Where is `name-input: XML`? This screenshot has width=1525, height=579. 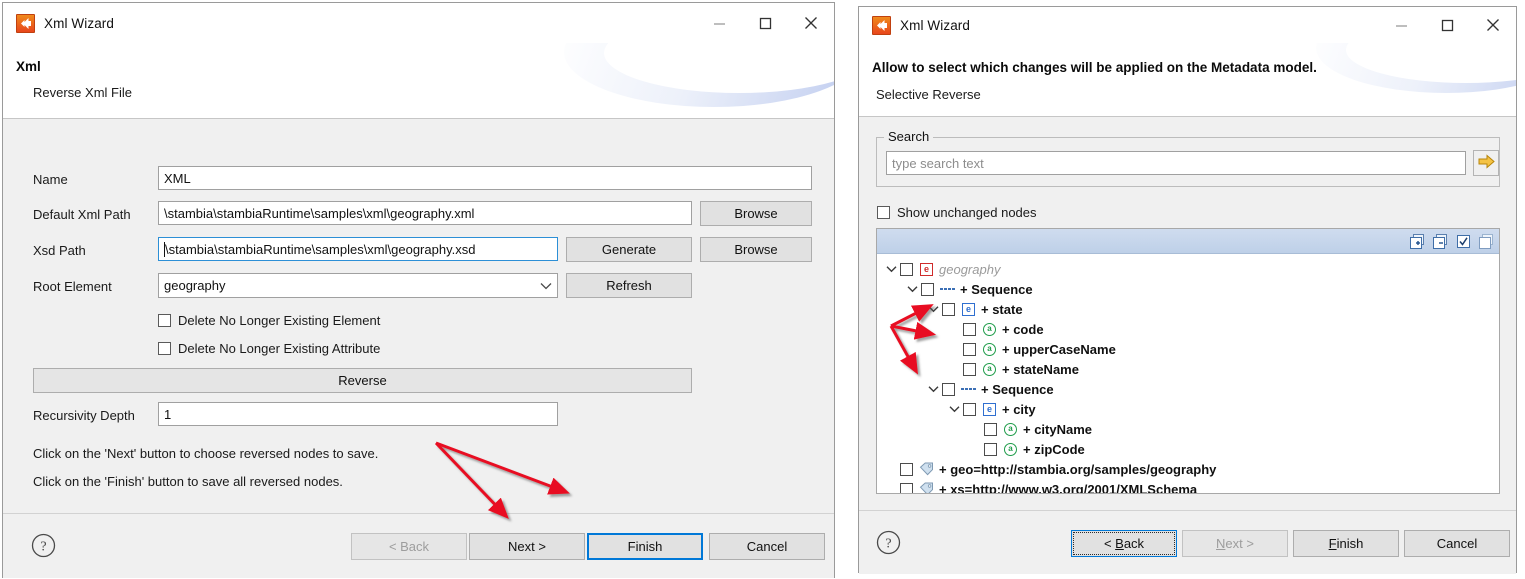 name-input: XML is located at coordinates (485, 178).